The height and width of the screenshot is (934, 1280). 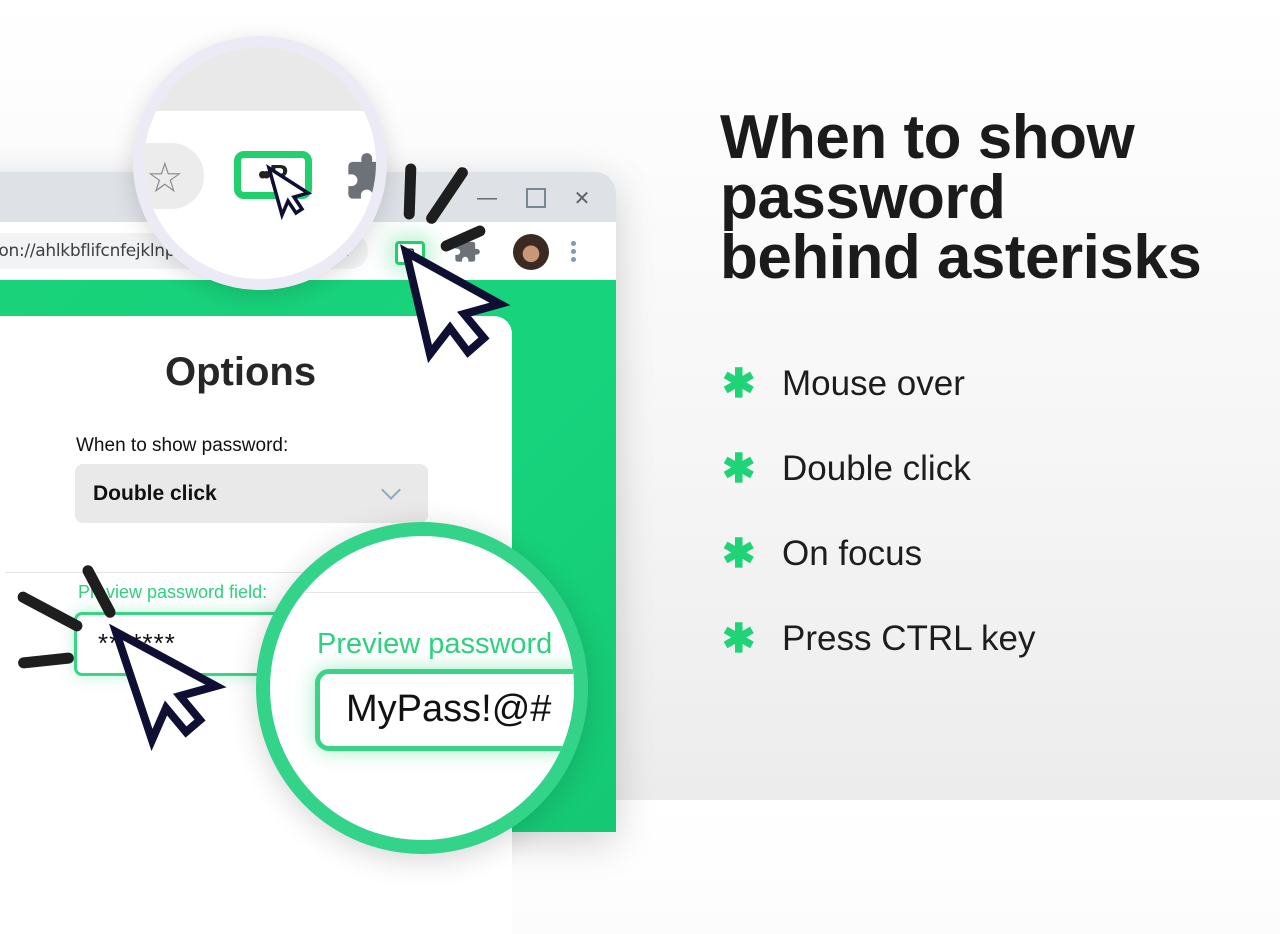 I want to click on mouse-cursor-icon, so click(x=168, y=688).